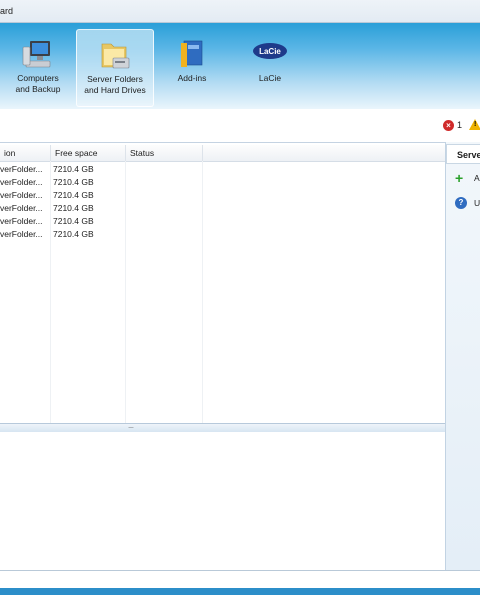  Describe the element at coordinates (115, 79) in the screenshot. I see `nav-label-line1: Server Folders` at that location.